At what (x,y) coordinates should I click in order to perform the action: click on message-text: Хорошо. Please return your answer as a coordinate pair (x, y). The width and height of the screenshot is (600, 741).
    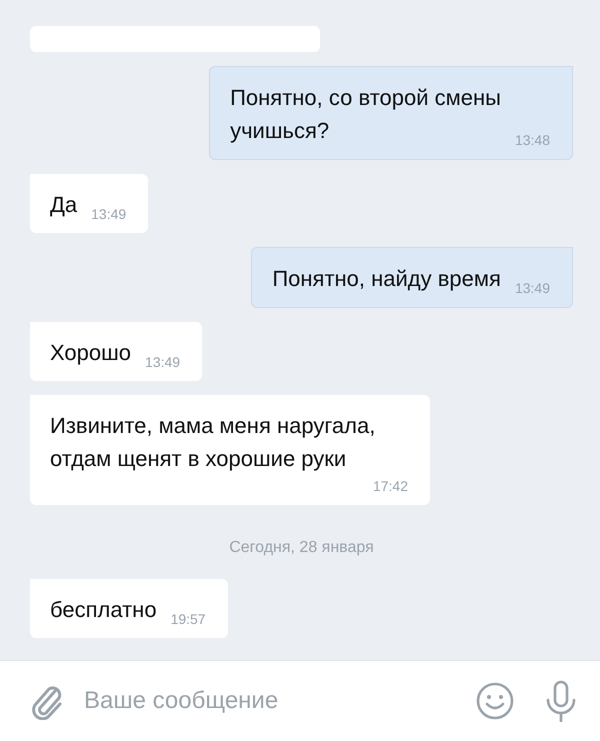
    Looking at the image, I should click on (91, 353).